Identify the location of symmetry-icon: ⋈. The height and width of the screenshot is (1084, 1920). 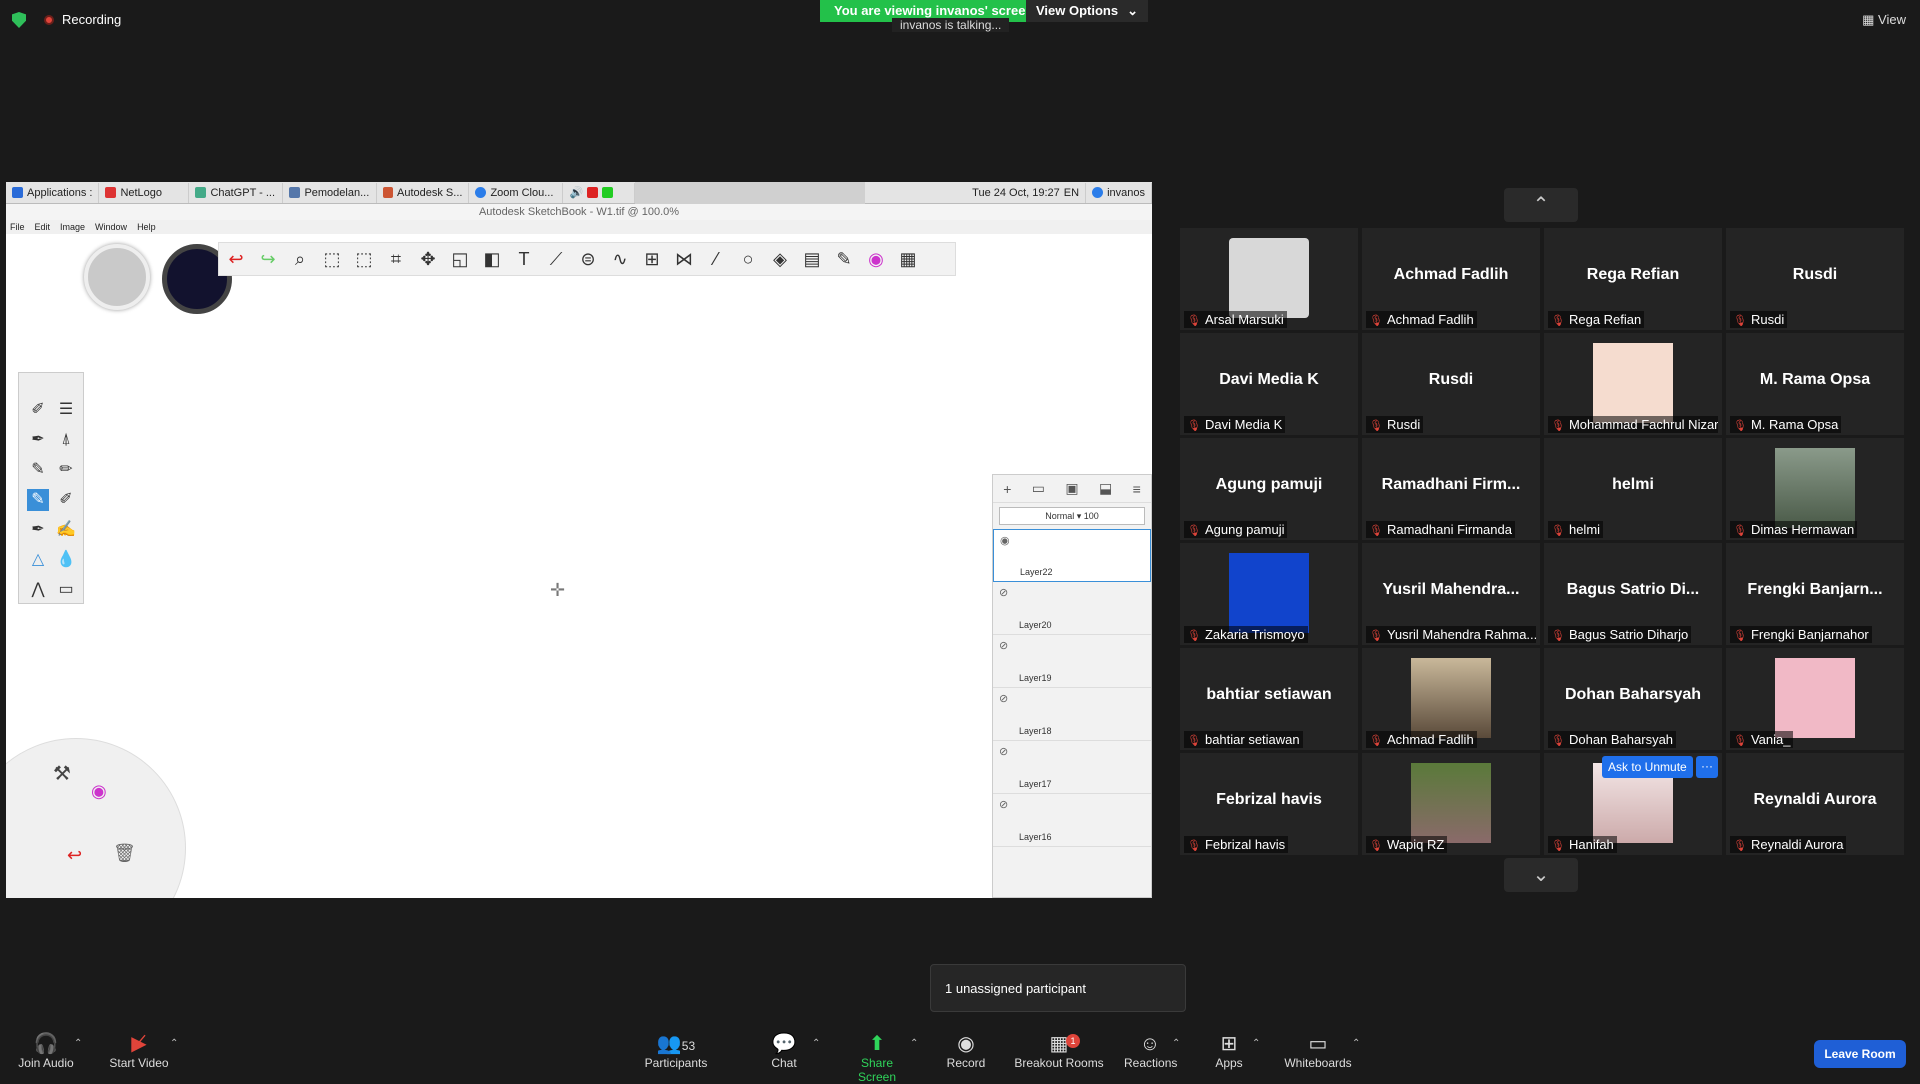
(684, 259).